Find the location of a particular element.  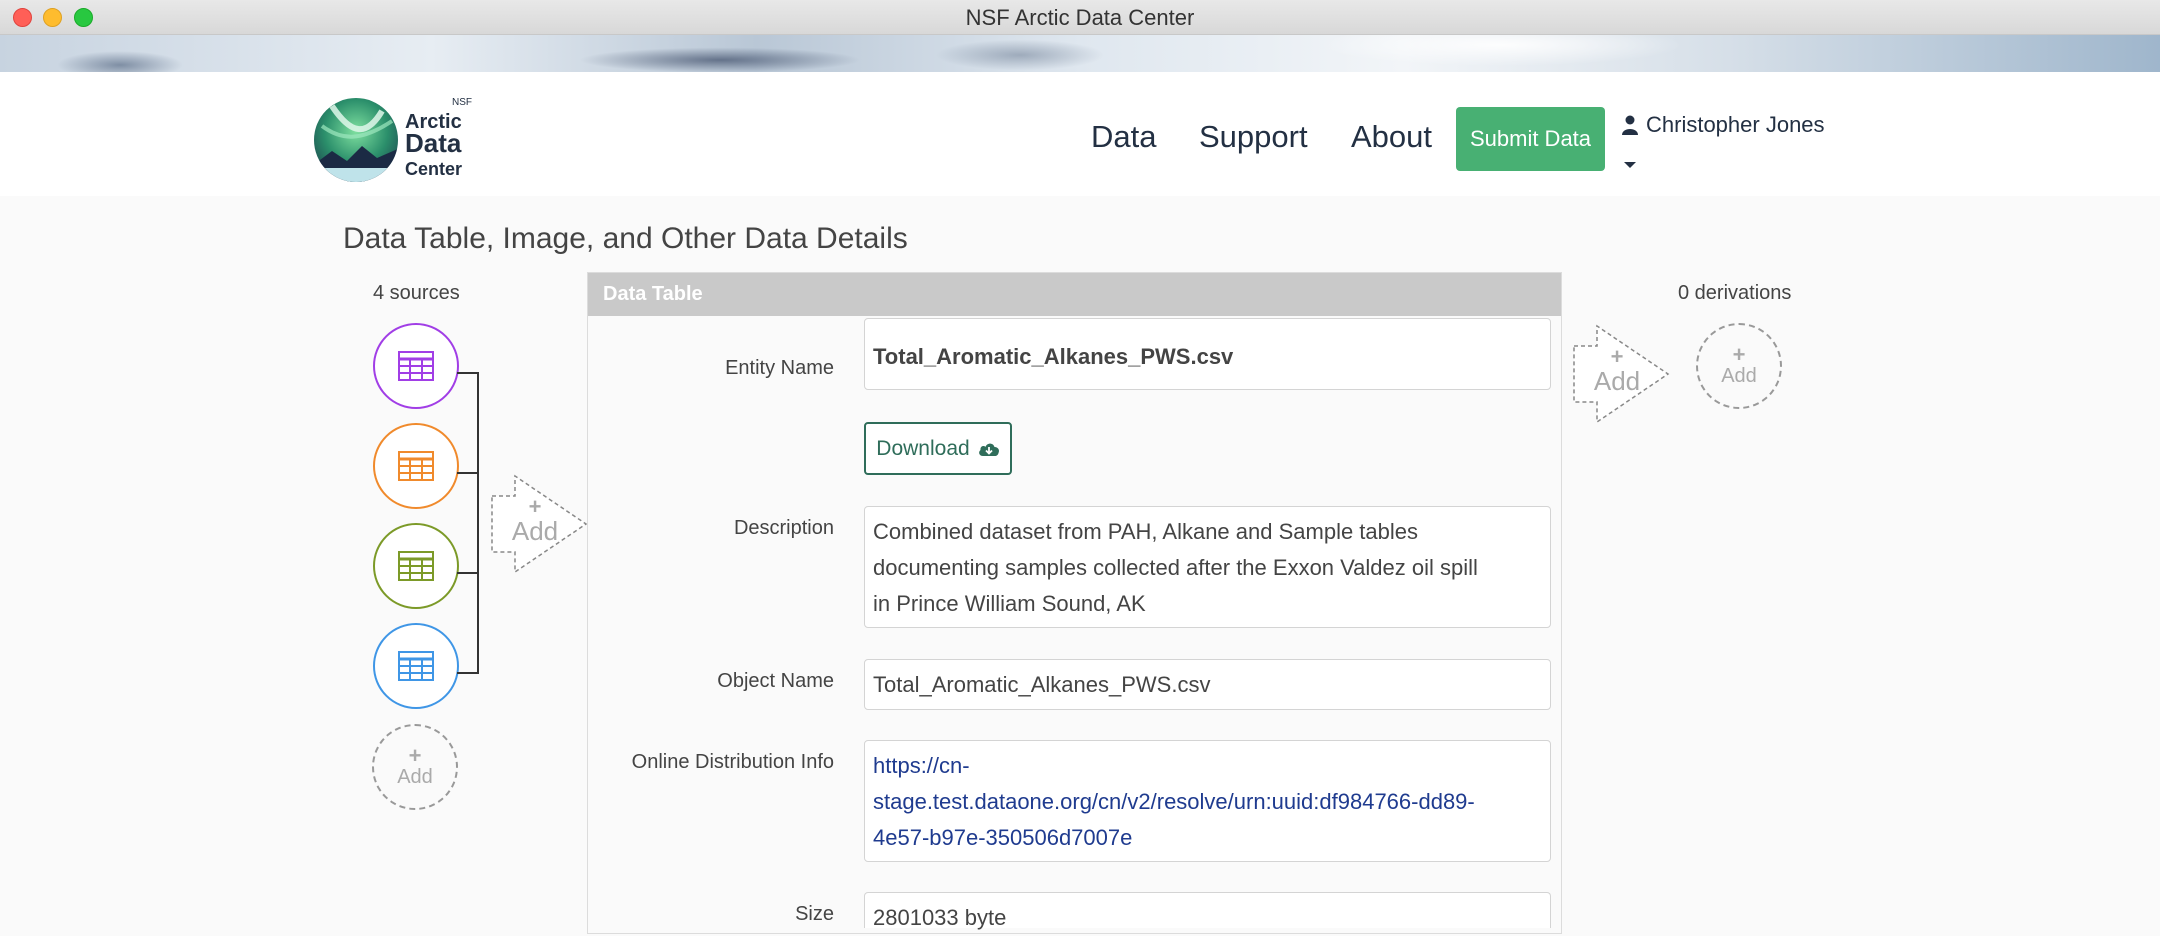

download-button: Download is located at coordinates (938, 448).